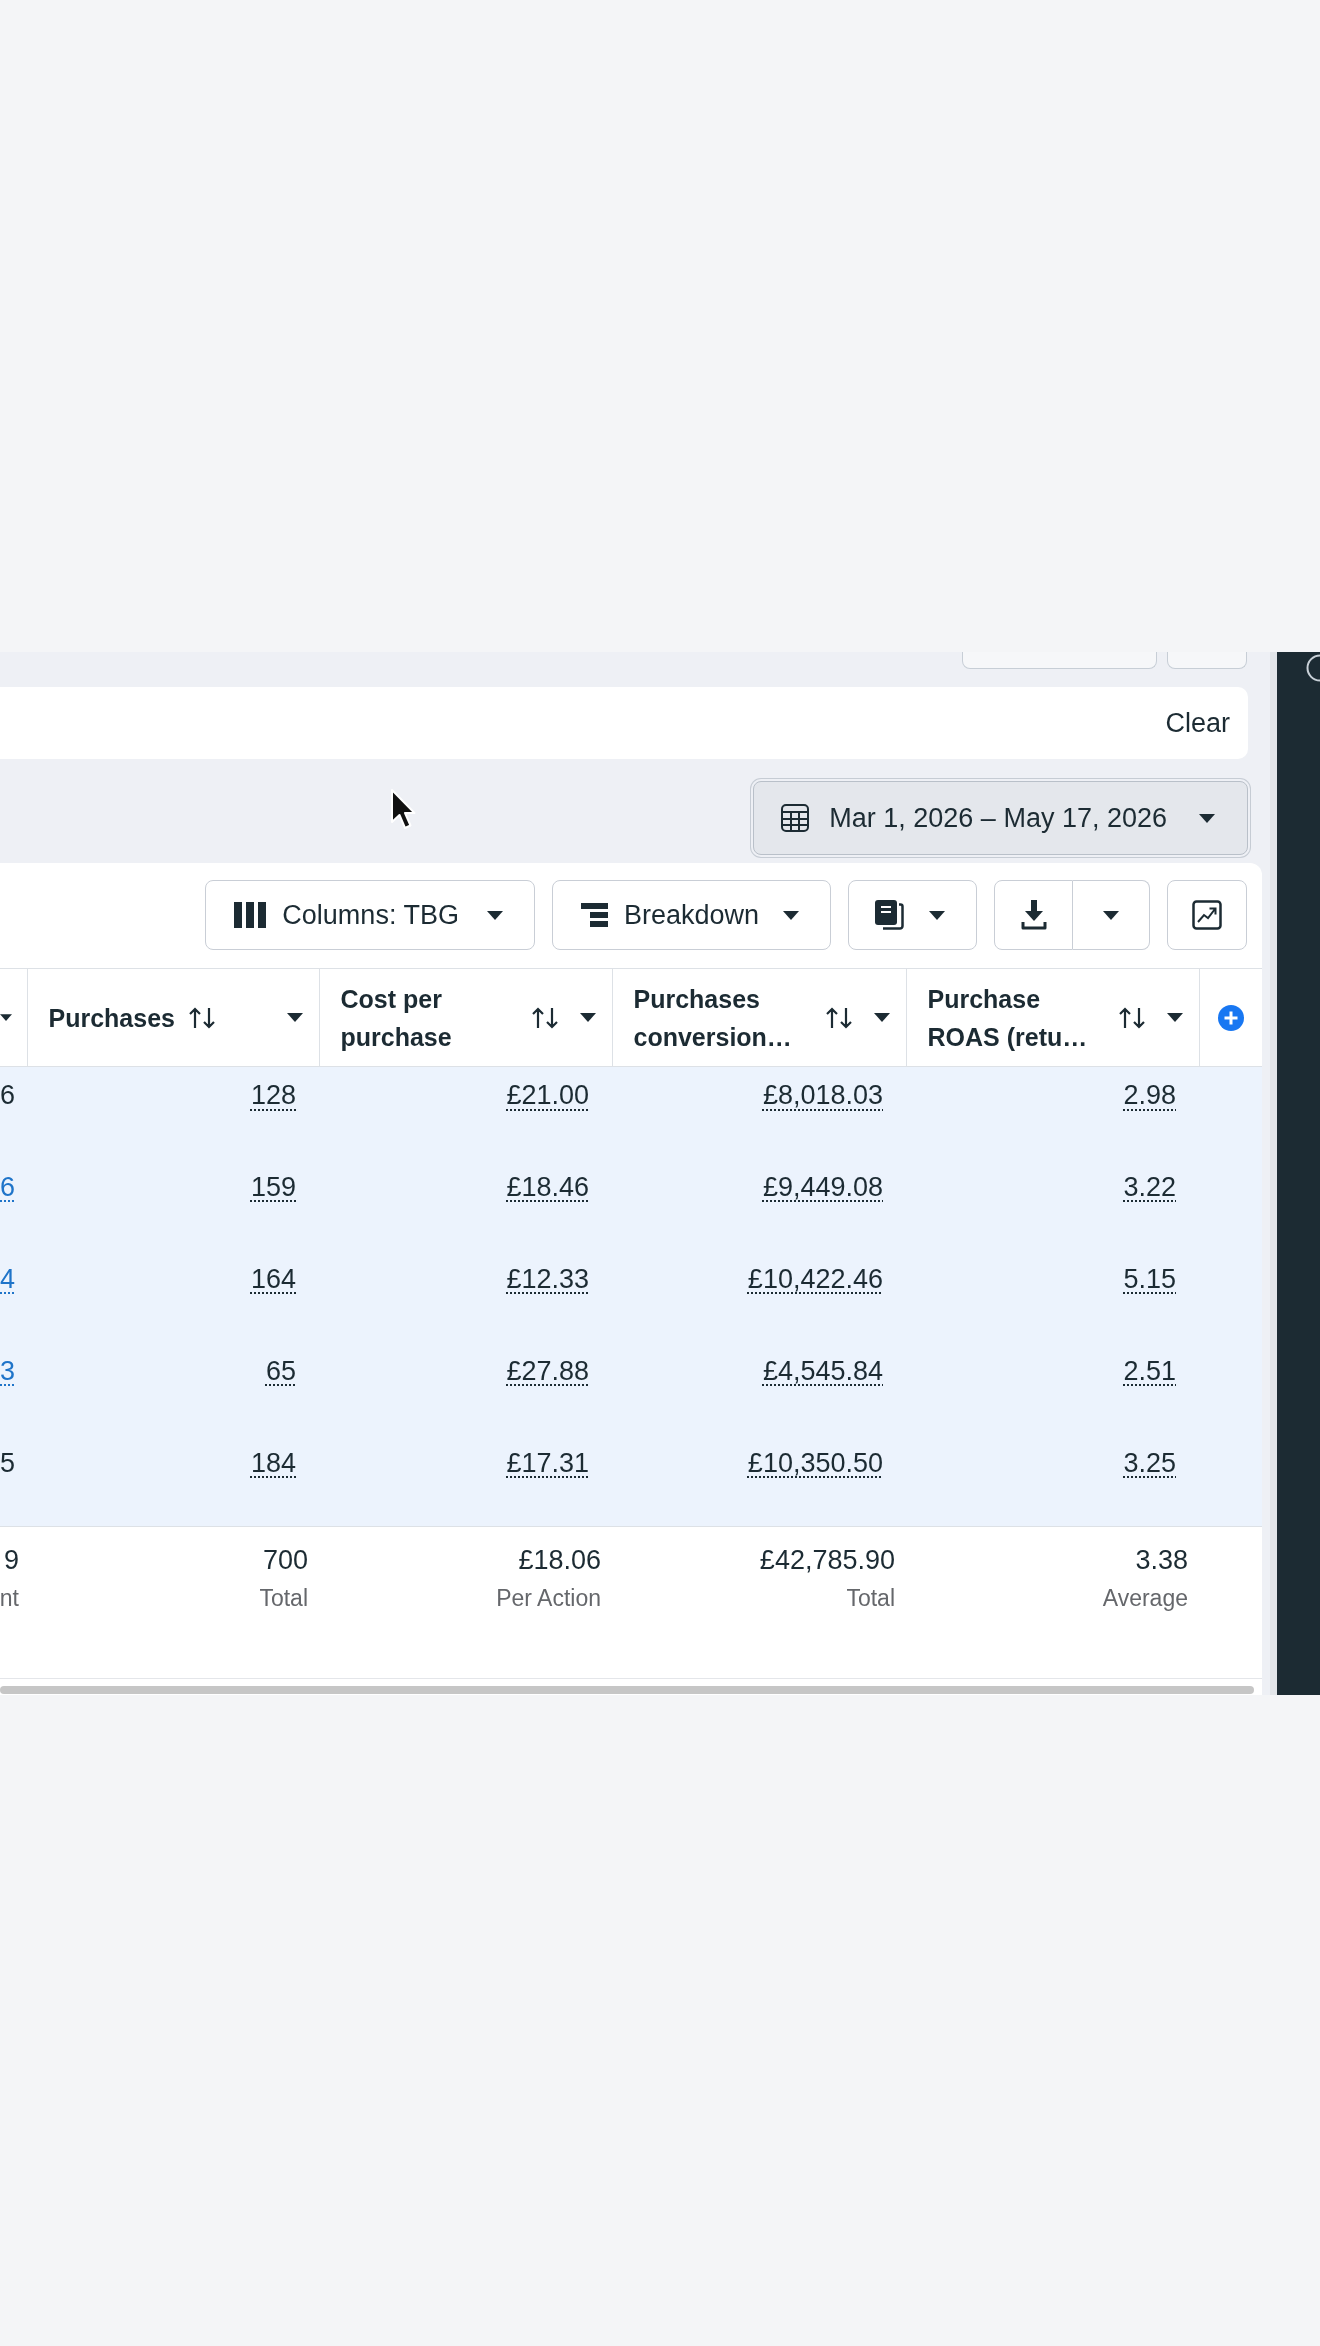 Image resolution: width=1320 pixels, height=2346 pixels. Describe the element at coordinates (759, 1388) in the screenshot. I see `table-cell: £4,545.84` at that location.